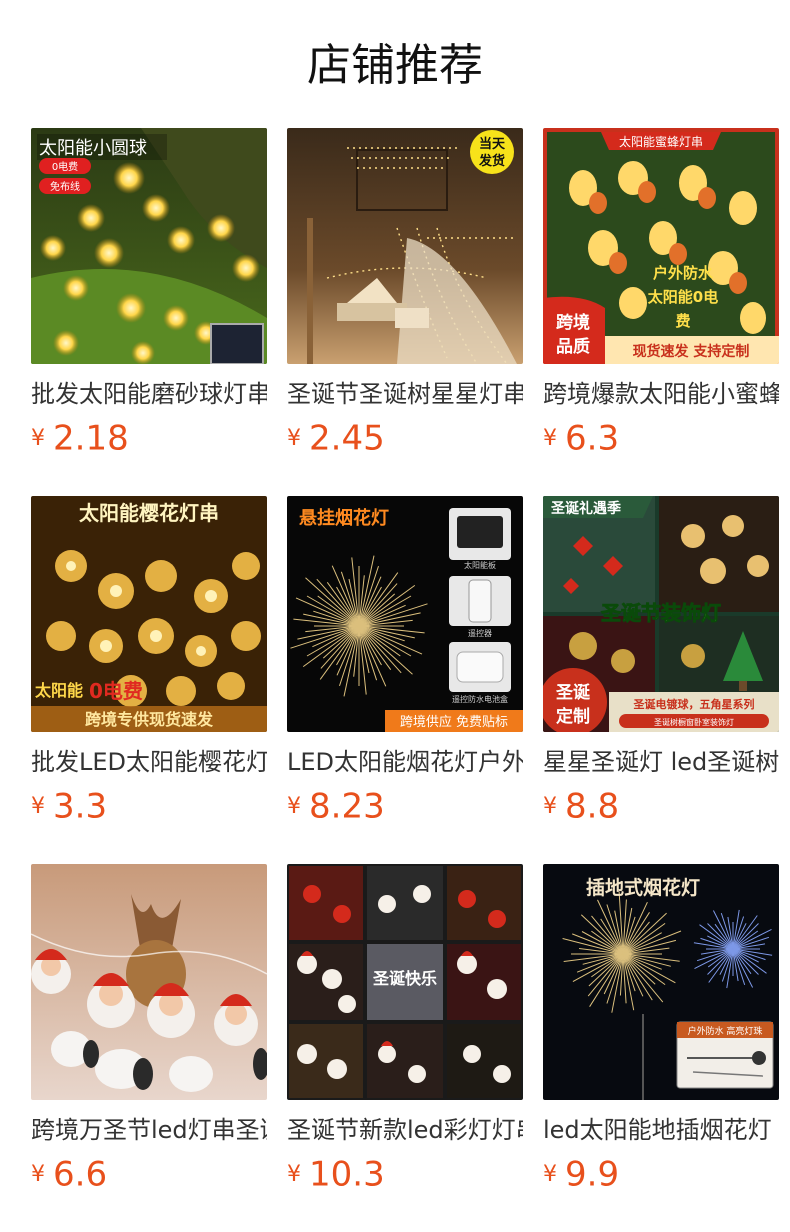 Image resolution: width=790 pixels, height=1232 pixels. What do you see at coordinates (58, 690) in the screenshot?
I see `badge-text: 太阳能` at bounding box center [58, 690].